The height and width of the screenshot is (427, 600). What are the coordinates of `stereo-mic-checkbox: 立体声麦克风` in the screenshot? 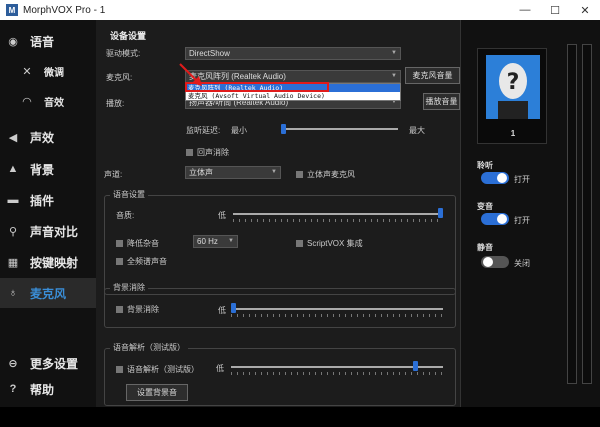 It's located at (325, 174).